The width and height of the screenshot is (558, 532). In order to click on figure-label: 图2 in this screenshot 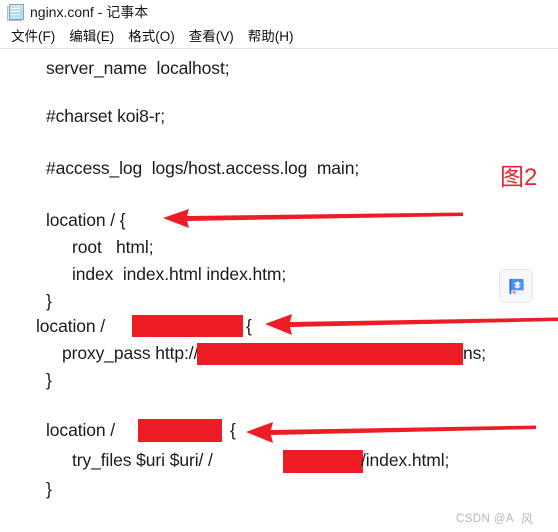, I will do `click(519, 177)`.